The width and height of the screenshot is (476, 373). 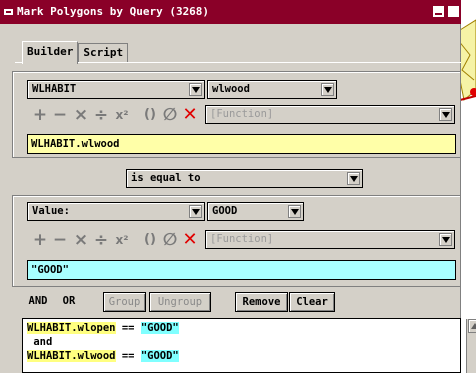 I want to click on scroll-up-icon, so click(x=472, y=326).